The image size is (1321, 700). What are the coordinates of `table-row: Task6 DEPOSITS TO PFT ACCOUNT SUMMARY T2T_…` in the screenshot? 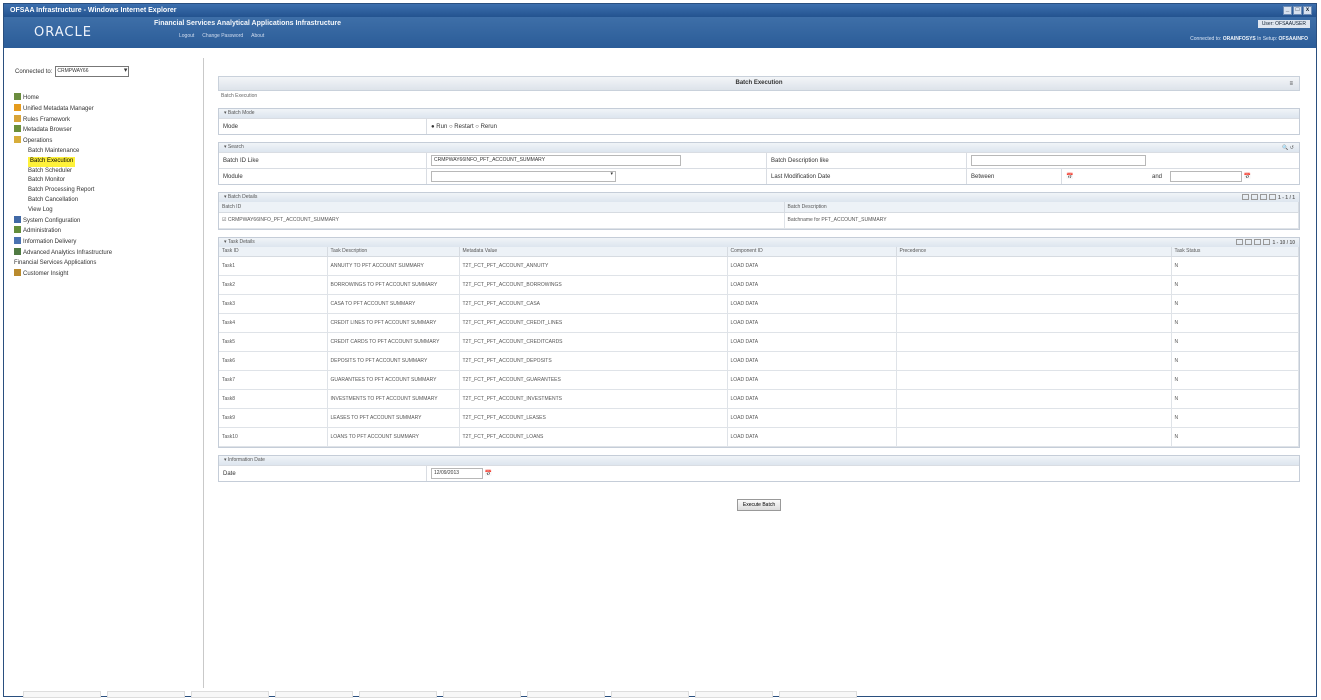 It's located at (759, 361).